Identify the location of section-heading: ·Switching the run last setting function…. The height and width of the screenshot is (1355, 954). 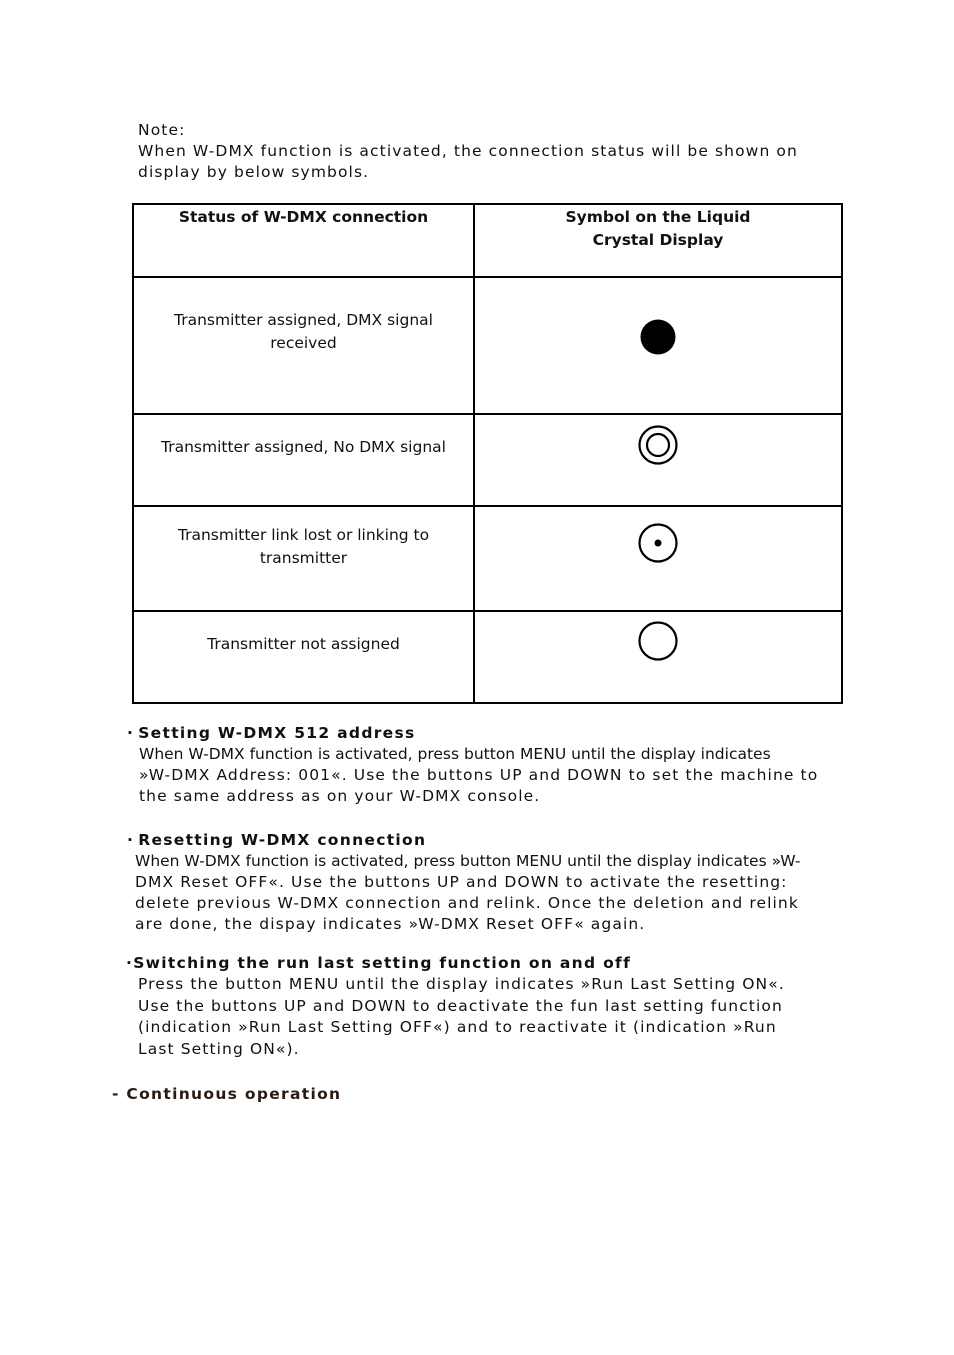
(379, 963).